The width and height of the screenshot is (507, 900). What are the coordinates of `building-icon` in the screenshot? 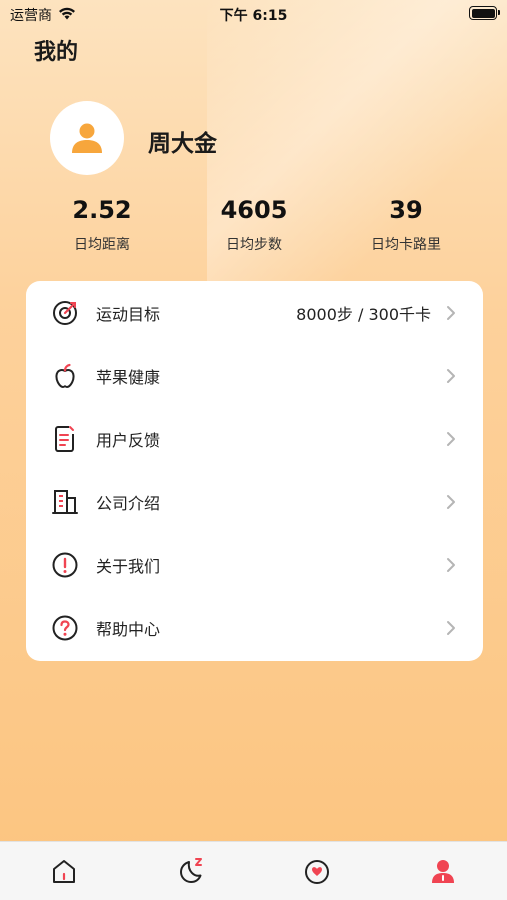 It's located at (65, 502).